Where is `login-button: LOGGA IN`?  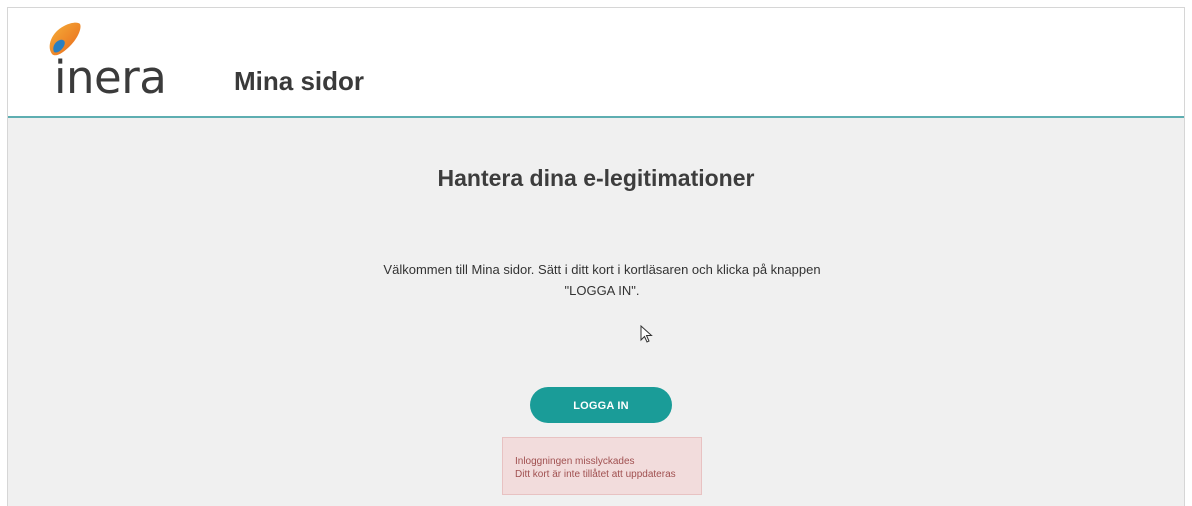
login-button: LOGGA IN is located at coordinates (601, 405).